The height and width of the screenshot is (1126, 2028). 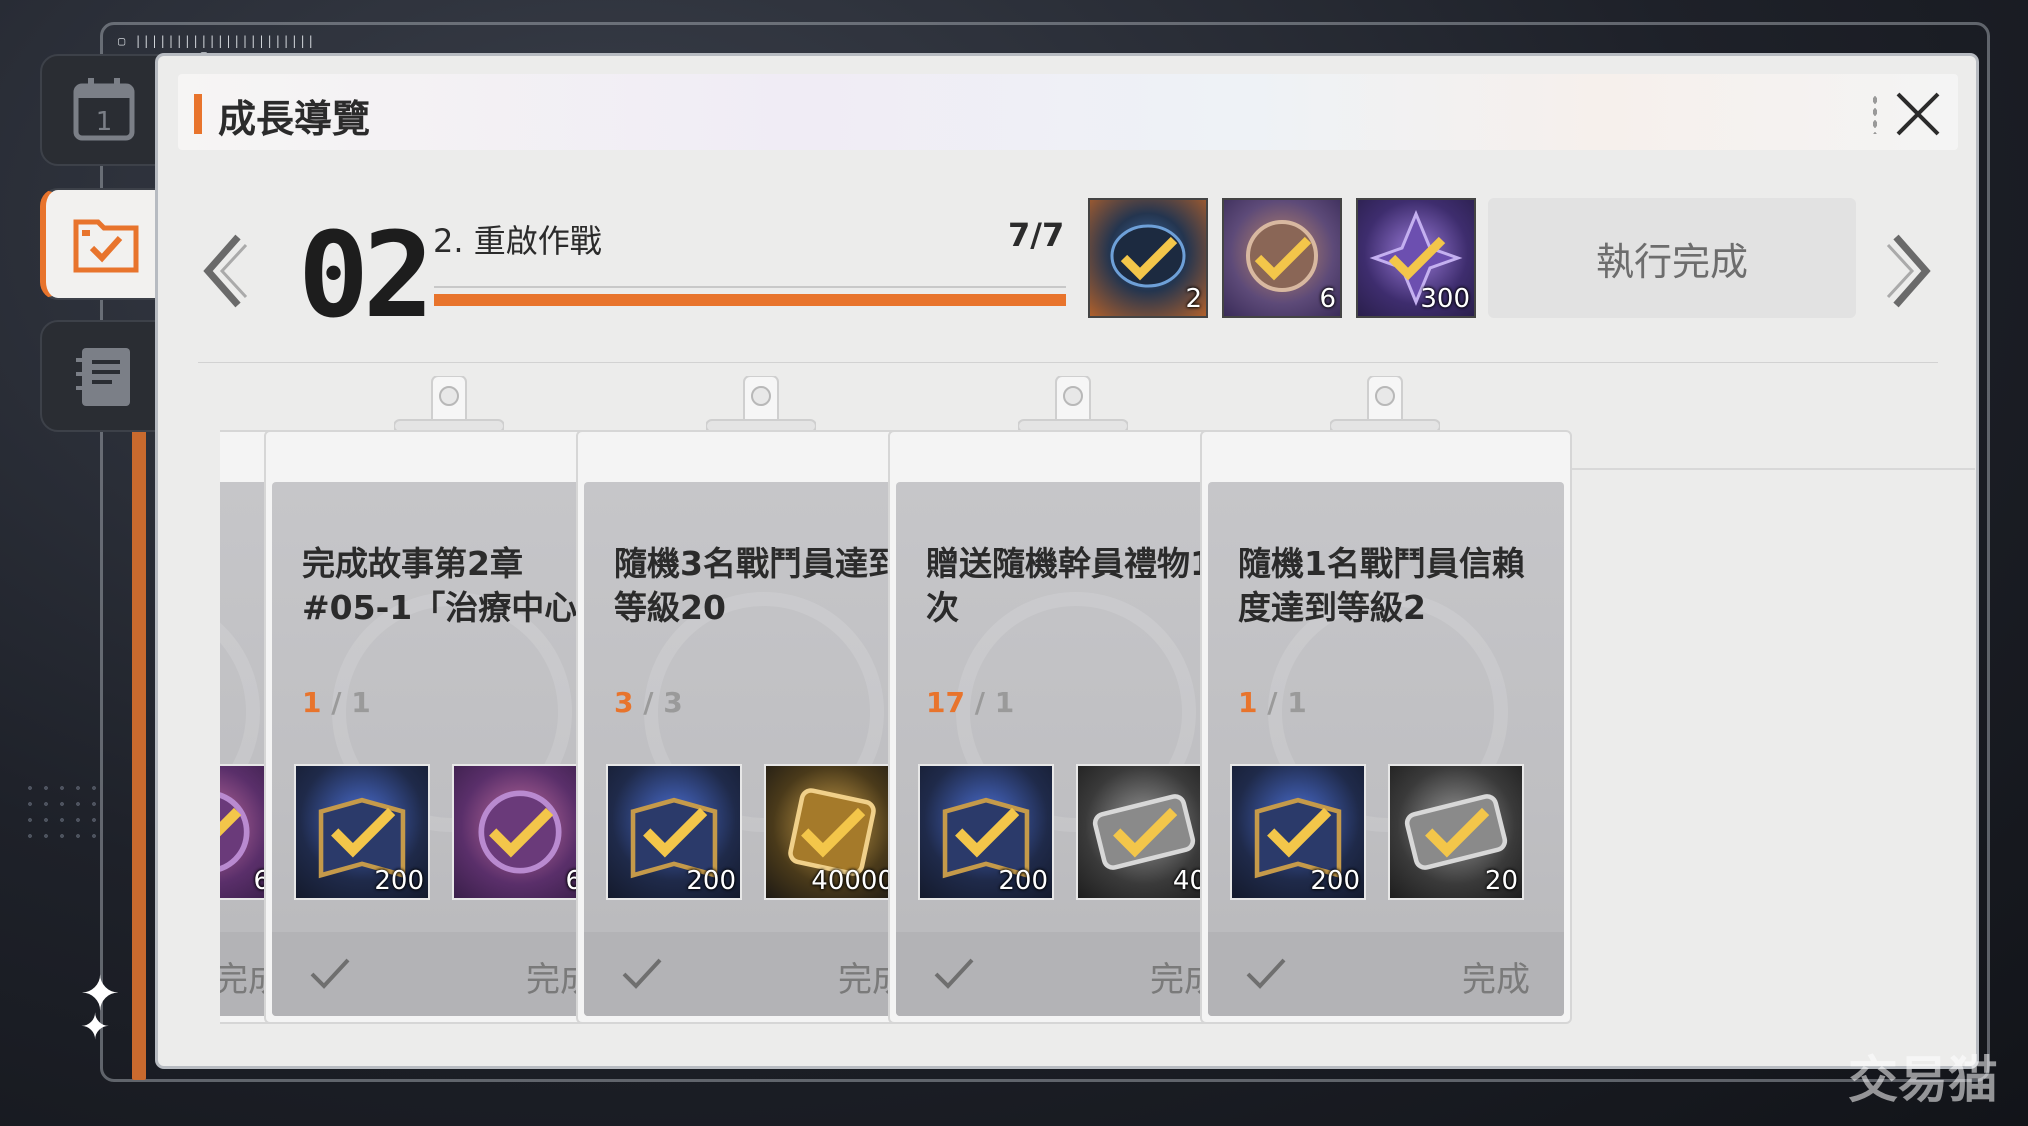 I want to click on card-body: 隨機1名戰鬥員信賴度達到等級2 1 / 1 200 20 完成, so click(x=1386, y=749).